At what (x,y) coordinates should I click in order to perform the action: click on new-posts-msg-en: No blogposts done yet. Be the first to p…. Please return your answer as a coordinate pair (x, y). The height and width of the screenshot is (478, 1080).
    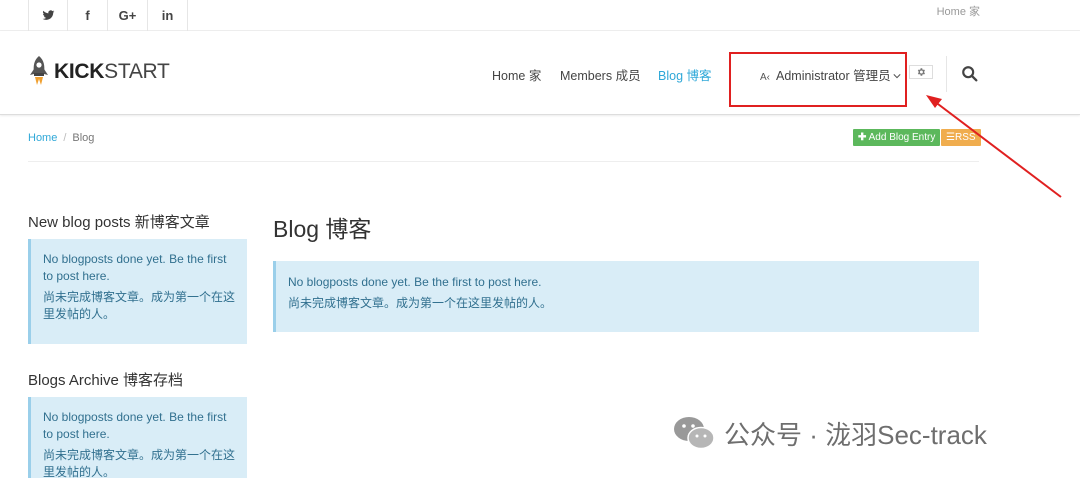
    Looking at the image, I should click on (135, 267).